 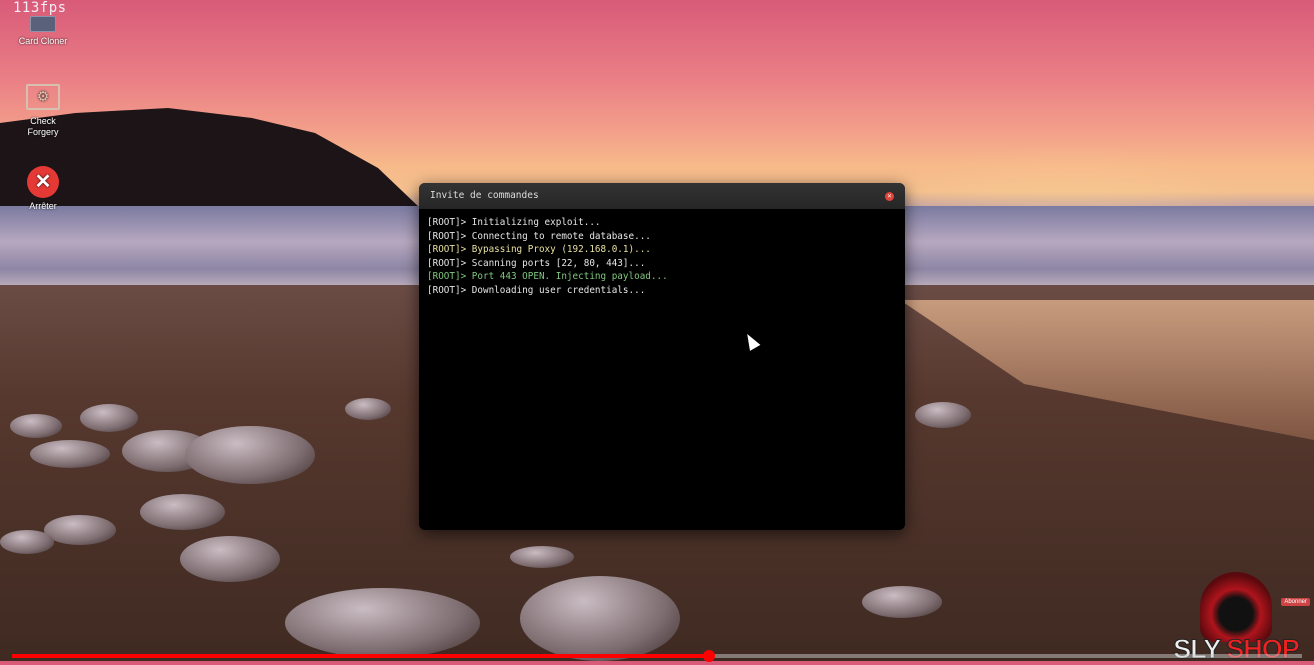 What do you see at coordinates (43, 126) in the screenshot?
I see `desktop-icon-label: Check Forgery` at bounding box center [43, 126].